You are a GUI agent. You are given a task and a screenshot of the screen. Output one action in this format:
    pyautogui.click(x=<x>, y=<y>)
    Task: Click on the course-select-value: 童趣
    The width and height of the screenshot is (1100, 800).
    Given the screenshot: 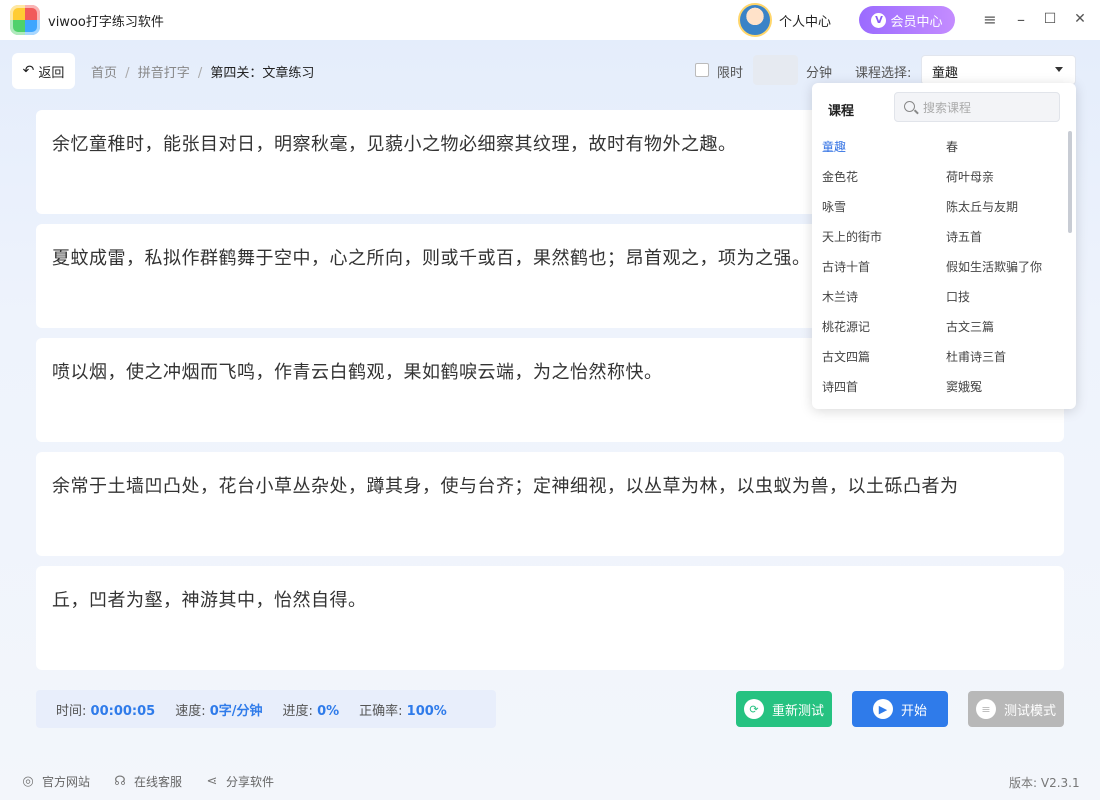 What is the action you would take?
    pyautogui.click(x=945, y=73)
    